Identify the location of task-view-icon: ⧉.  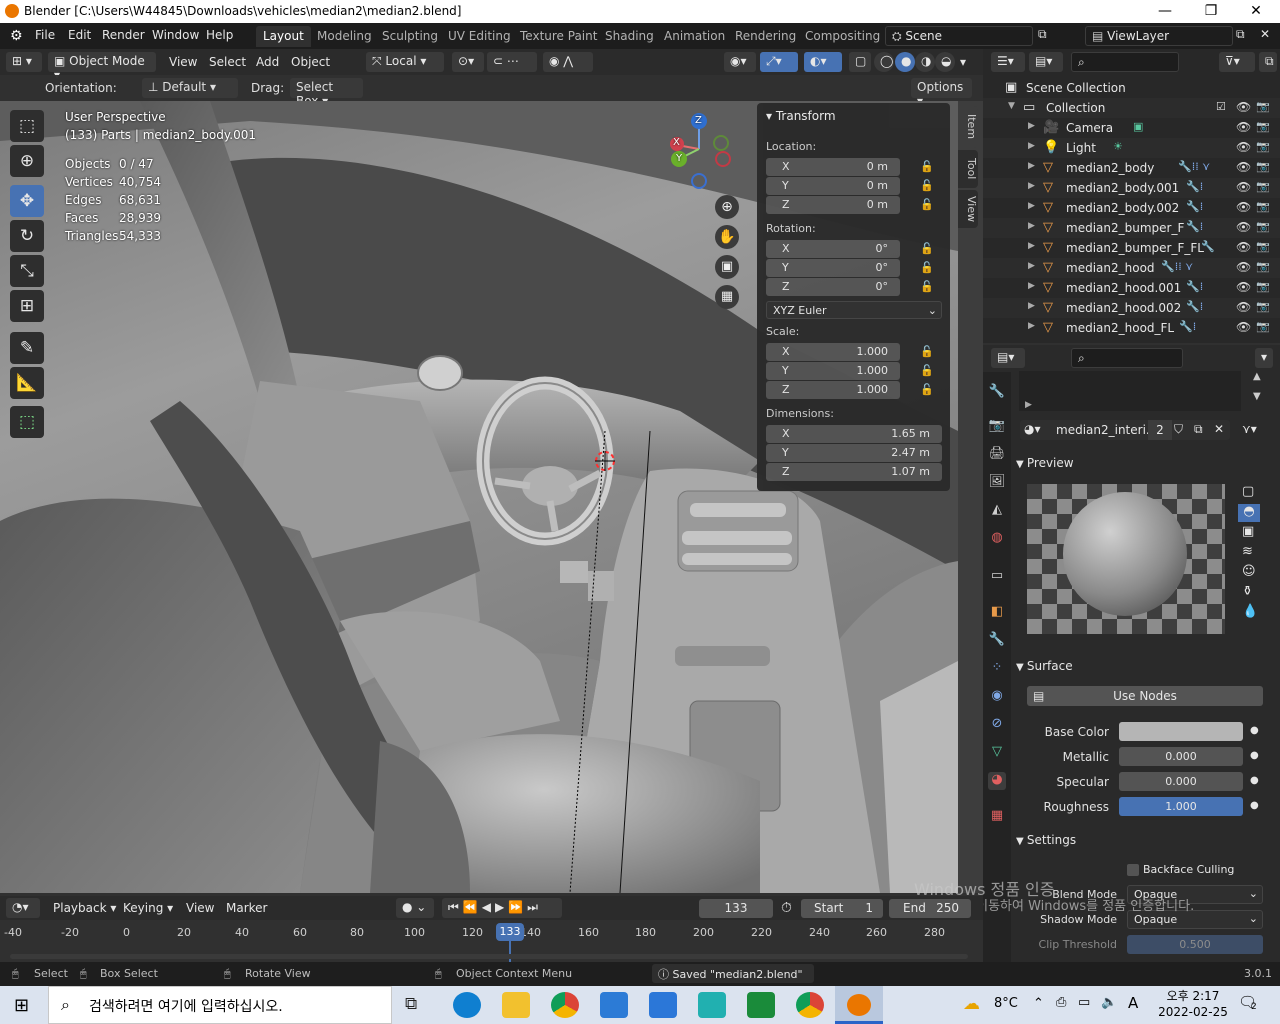
(411, 1004).